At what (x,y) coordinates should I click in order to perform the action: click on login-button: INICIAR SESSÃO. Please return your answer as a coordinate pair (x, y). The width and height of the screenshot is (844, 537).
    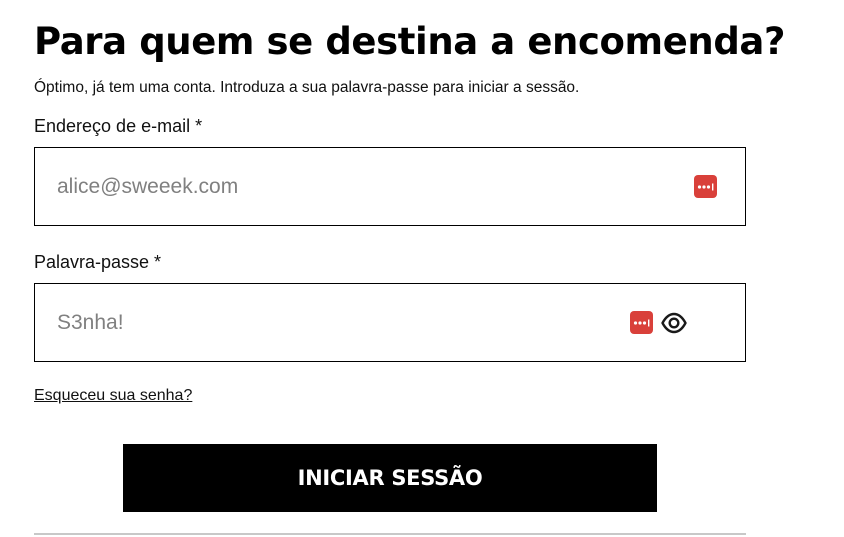
    Looking at the image, I should click on (390, 478).